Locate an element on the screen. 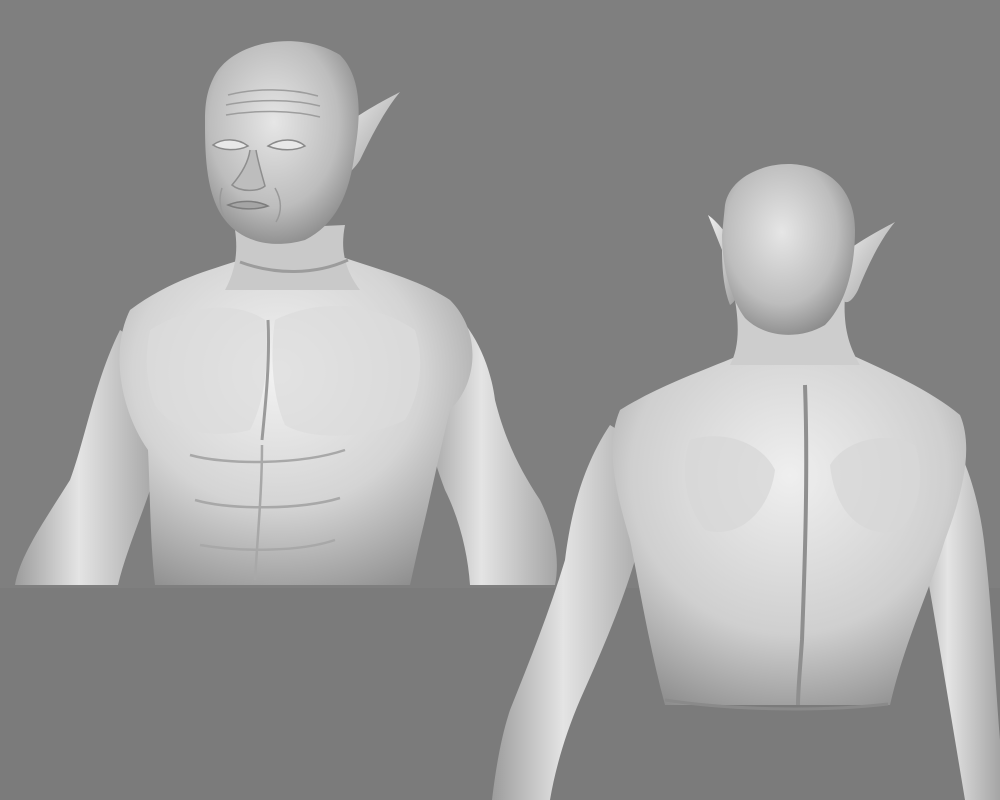  back-head is located at coordinates (788, 249).